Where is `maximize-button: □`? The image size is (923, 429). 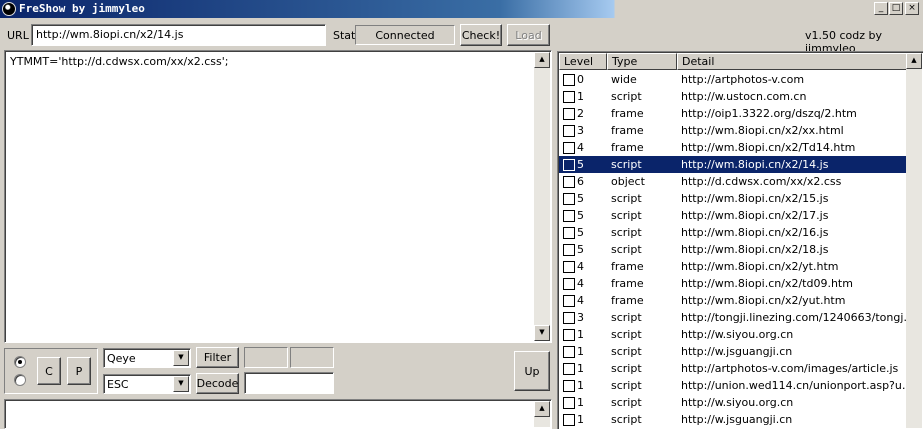
maximize-button: □ is located at coordinates (896, 8).